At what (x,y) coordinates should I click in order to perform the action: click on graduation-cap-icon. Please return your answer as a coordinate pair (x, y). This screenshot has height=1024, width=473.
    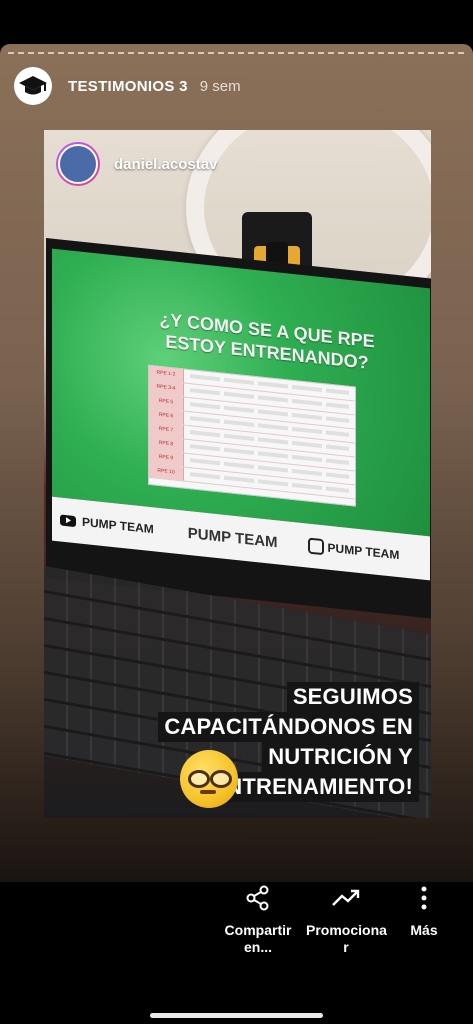
    Looking at the image, I should click on (33, 85).